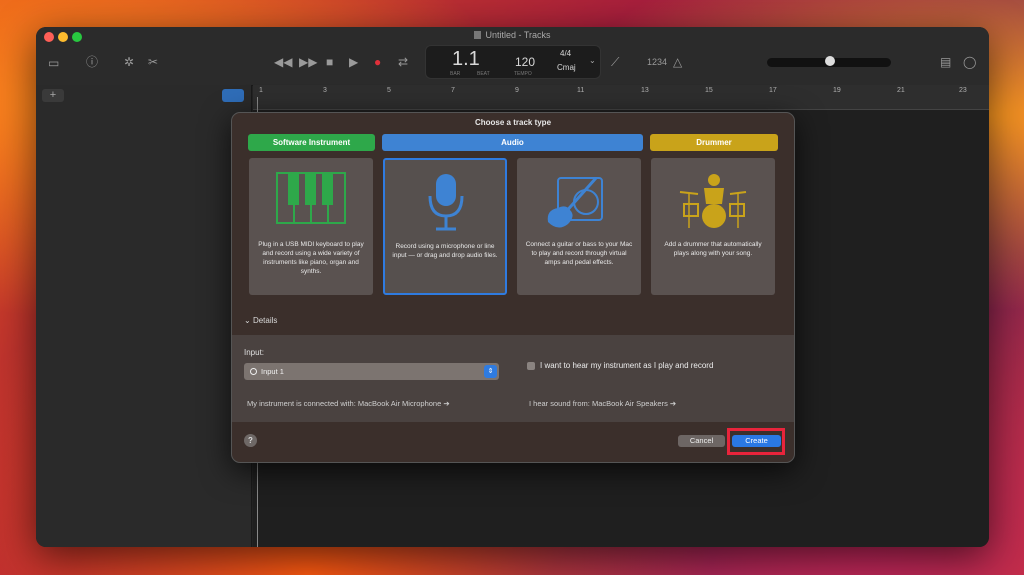 This screenshot has height=575, width=1024. What do you see at coordinates (254, 352) in the screenshot?
I see `input-label: Input:` at bounding box center [254, 352].